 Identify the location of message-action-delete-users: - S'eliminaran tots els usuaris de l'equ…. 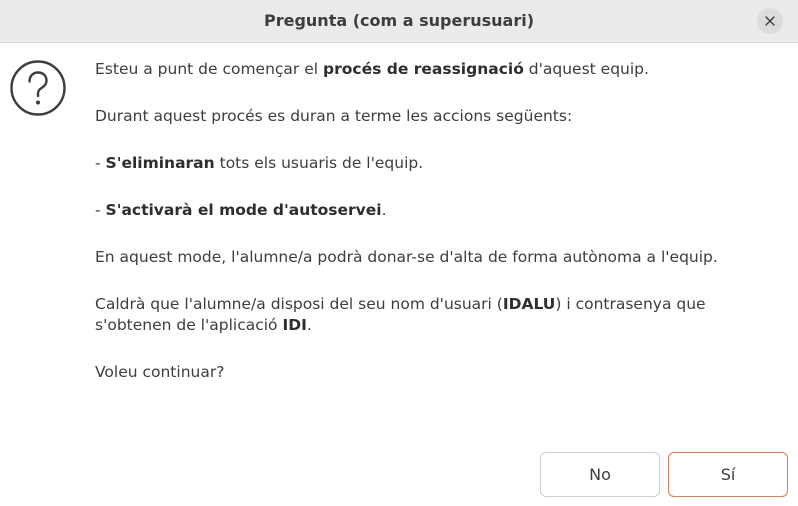
(259, 163).